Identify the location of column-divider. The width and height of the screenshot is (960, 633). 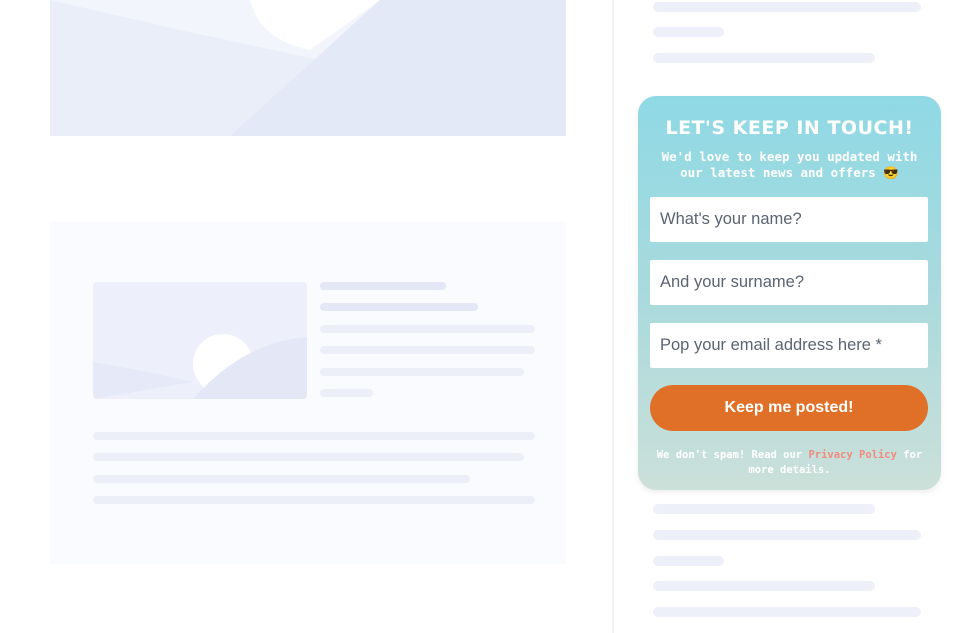
(613, 316).